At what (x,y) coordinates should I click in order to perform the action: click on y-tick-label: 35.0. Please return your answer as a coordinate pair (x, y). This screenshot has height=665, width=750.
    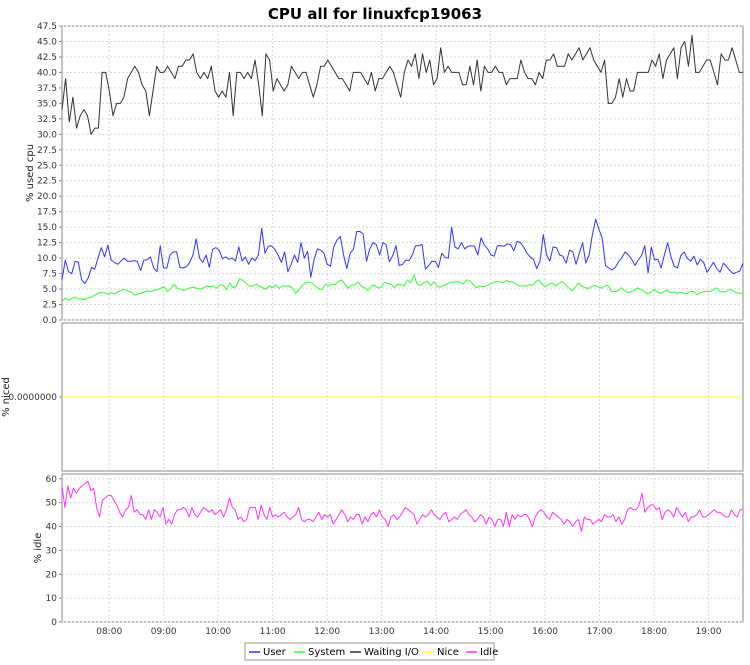
    Looking at the image, I should click on (47, 104).